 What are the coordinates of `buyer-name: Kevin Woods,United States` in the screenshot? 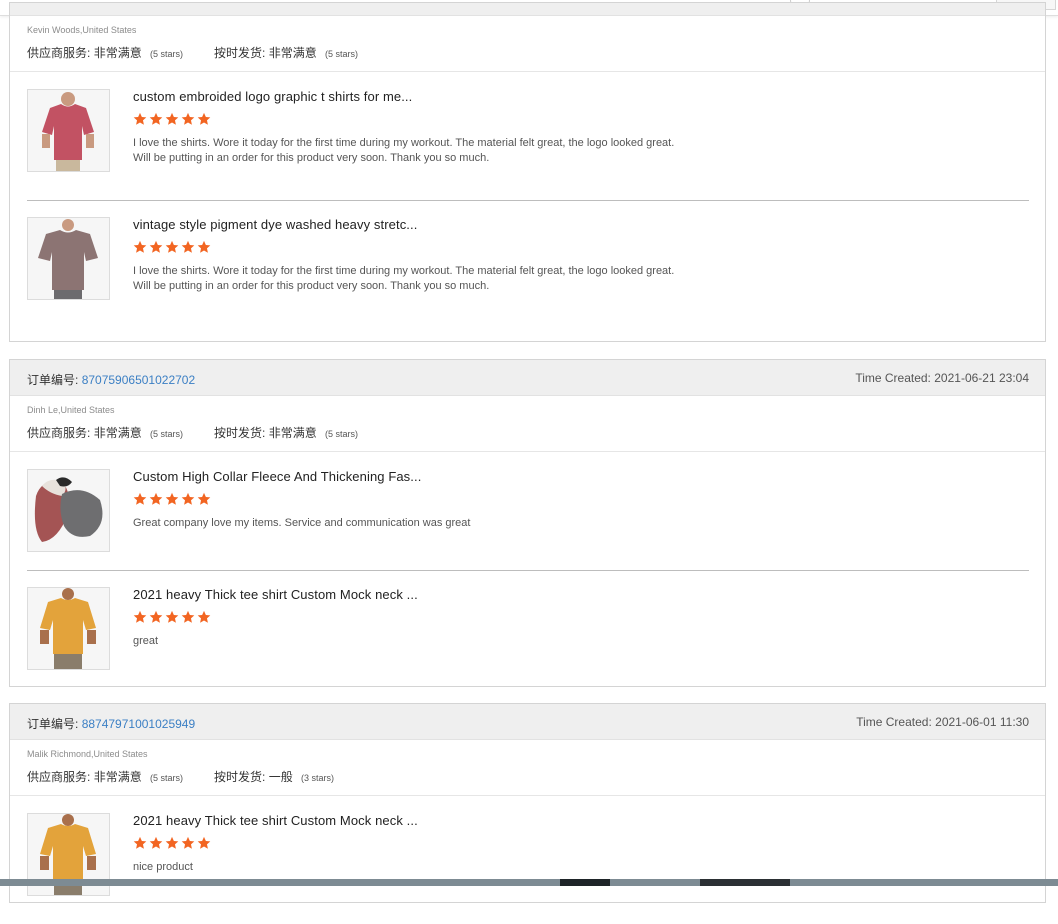 It's located at (82, 30).